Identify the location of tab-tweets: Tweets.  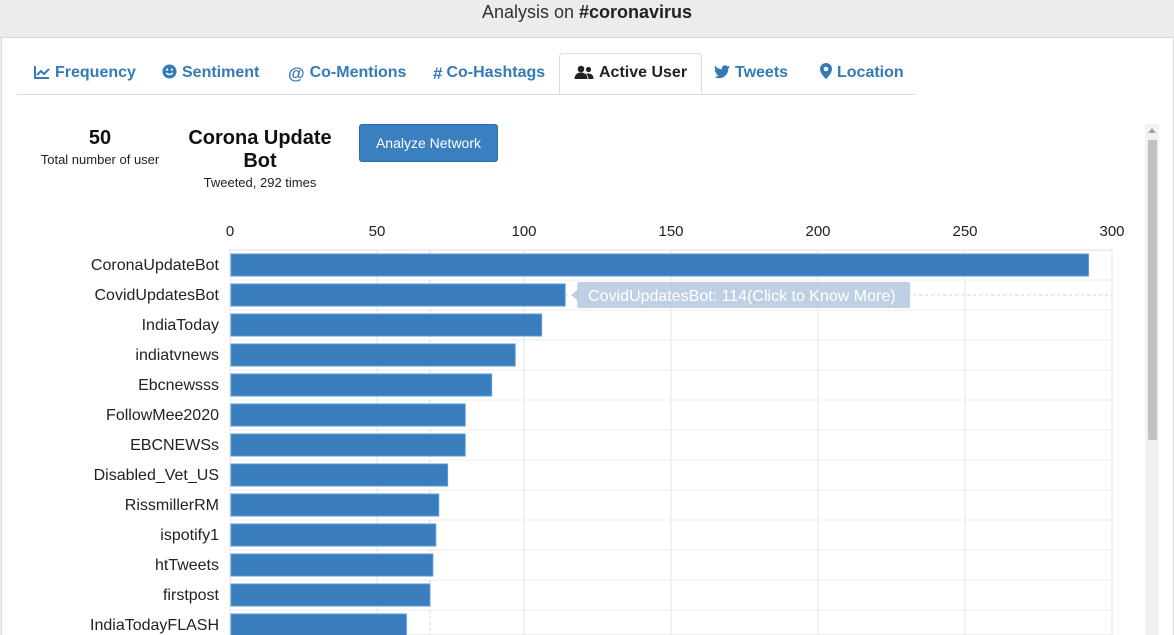
(751, 73).